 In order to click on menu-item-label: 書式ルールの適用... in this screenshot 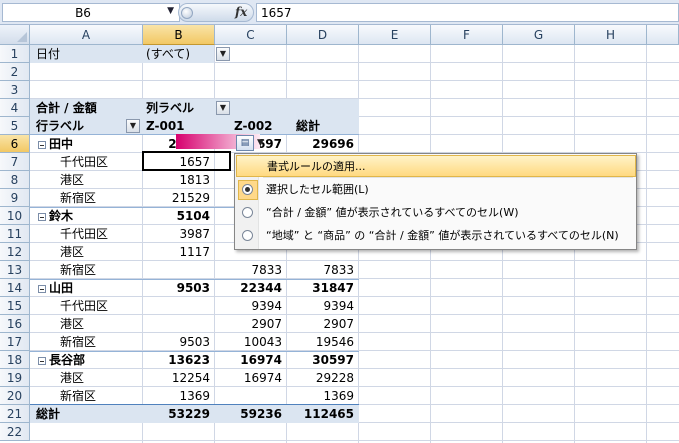, I will do `click(316, 166)`.